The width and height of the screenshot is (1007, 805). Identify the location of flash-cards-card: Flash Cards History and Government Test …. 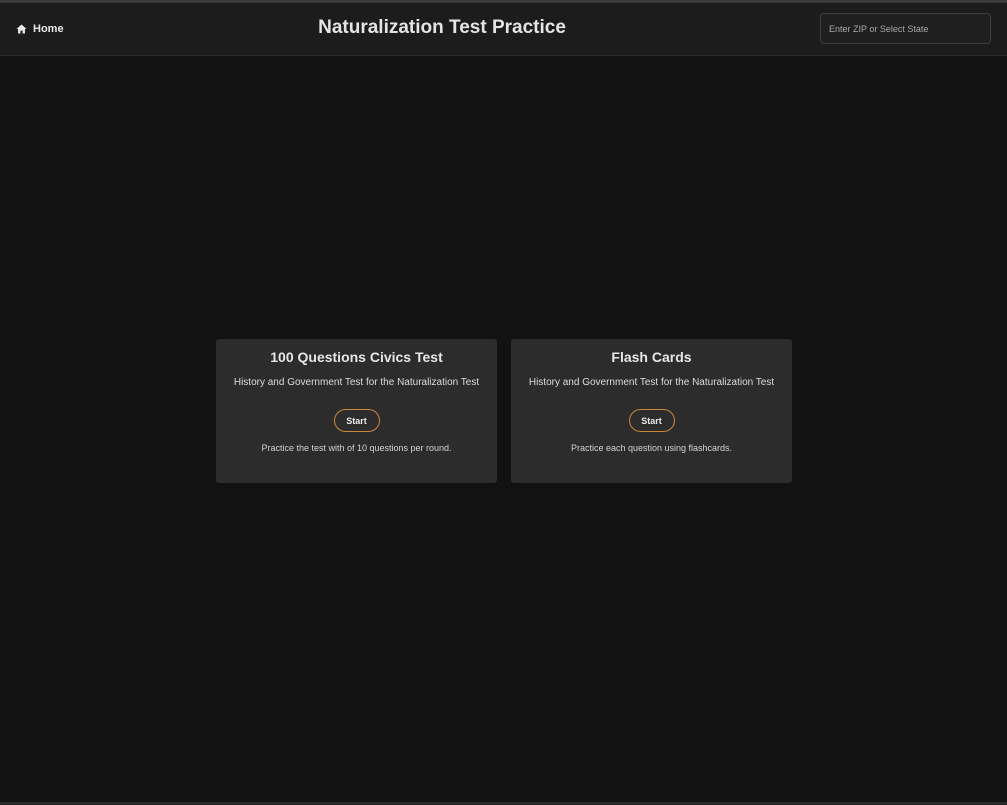
(651, 411).